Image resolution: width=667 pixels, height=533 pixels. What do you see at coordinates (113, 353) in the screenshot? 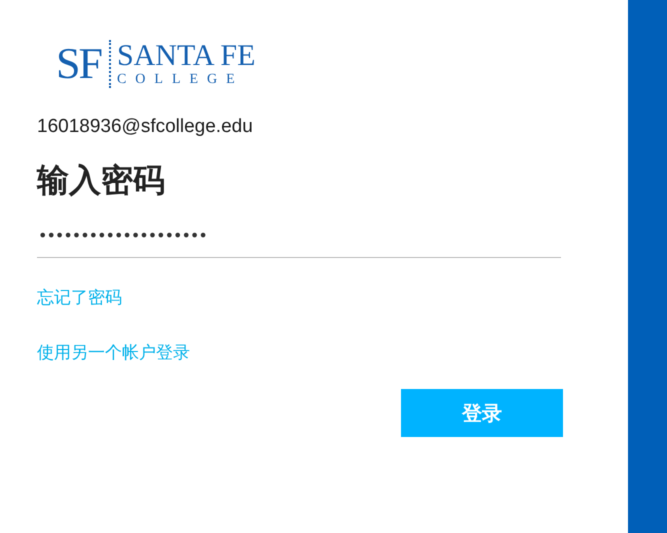
I see `link: 使用另一个帐户登录` at bounding box center [113, 353].